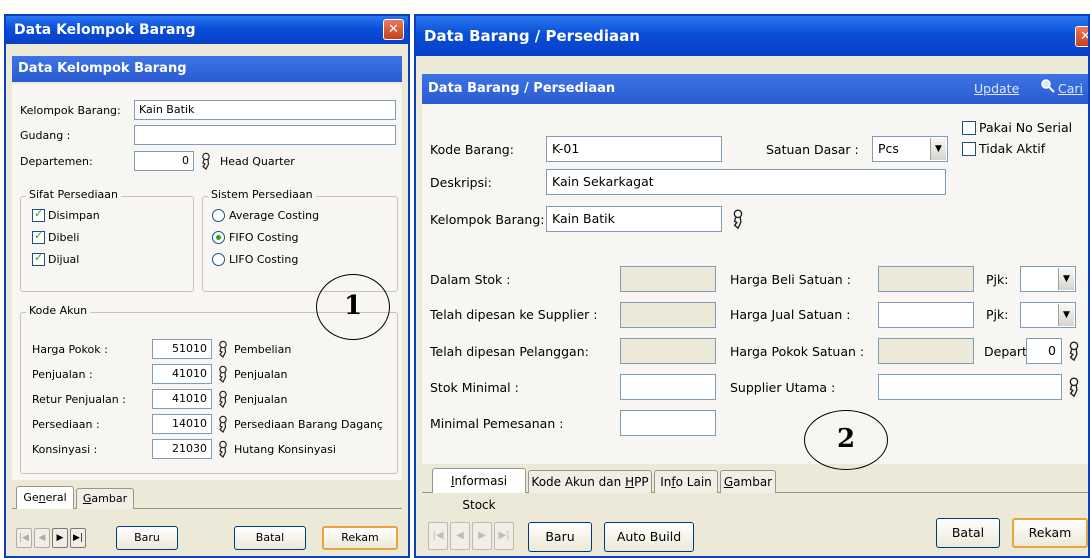 This screenshot has width=1090, height=558. What do you see at coordinates (261, 399) in the screenshot?
I see `retur-penjualan-name: Penjualan` at bounding box center [261, 399].